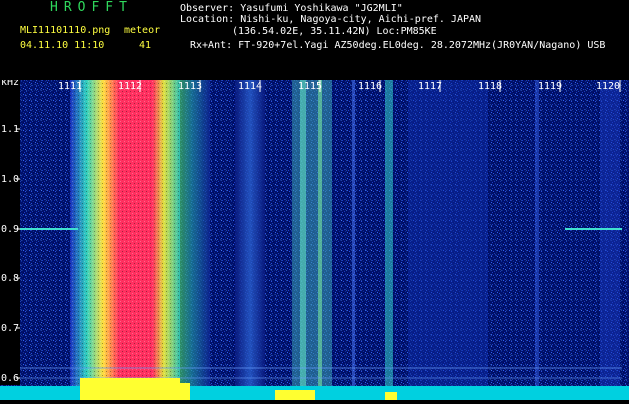  I want to click on x-tick-label: 1119, so click(550, 86).